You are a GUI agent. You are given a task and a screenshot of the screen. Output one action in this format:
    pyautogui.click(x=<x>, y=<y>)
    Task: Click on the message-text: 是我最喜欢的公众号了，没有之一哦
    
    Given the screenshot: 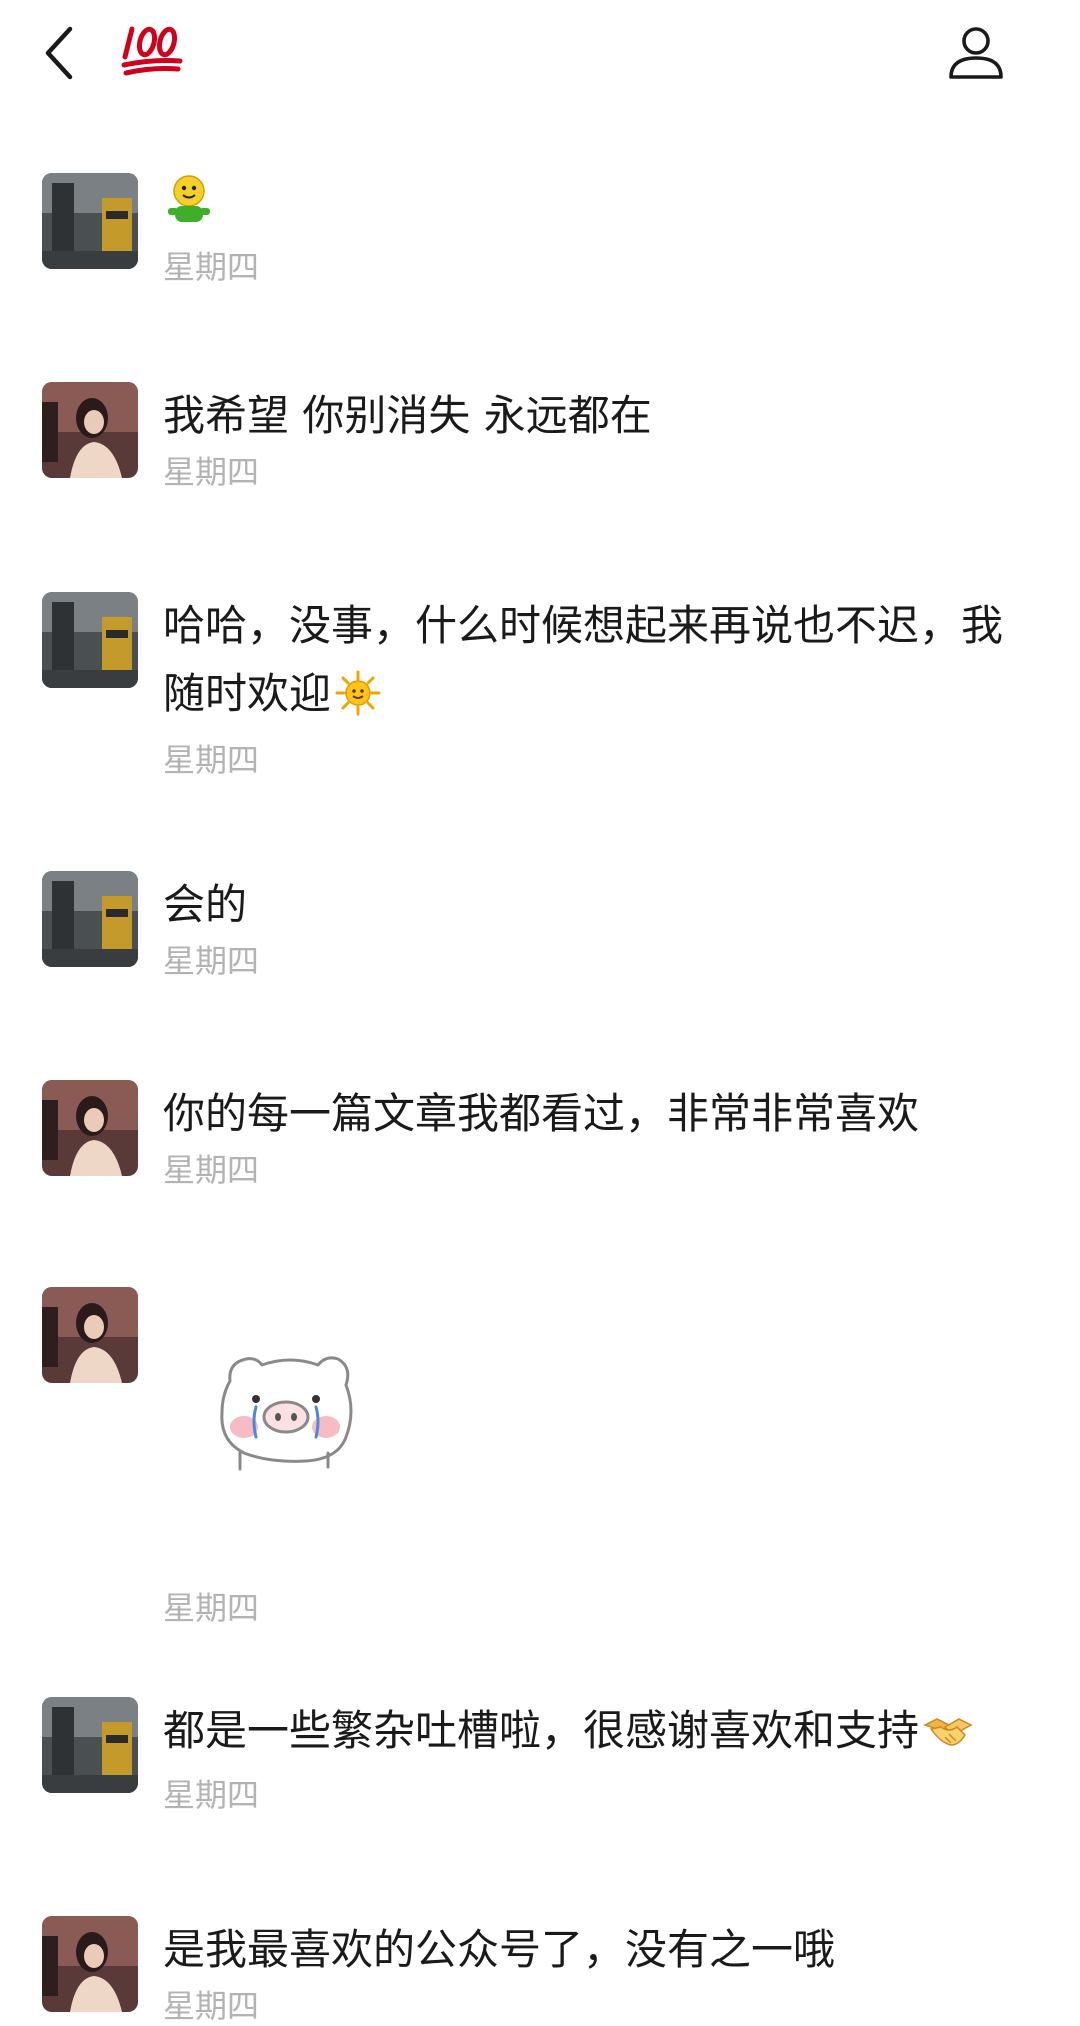 What is the action you would take?
    pyautogui.click(x=499, y=1949)
    